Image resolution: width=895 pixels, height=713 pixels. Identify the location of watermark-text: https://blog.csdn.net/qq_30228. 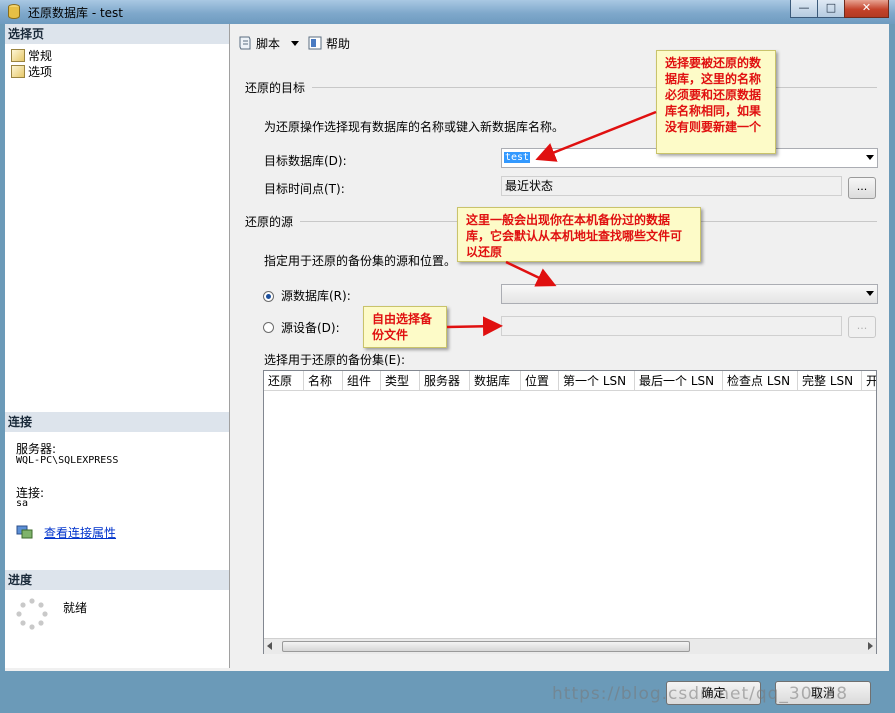
(700, 694).